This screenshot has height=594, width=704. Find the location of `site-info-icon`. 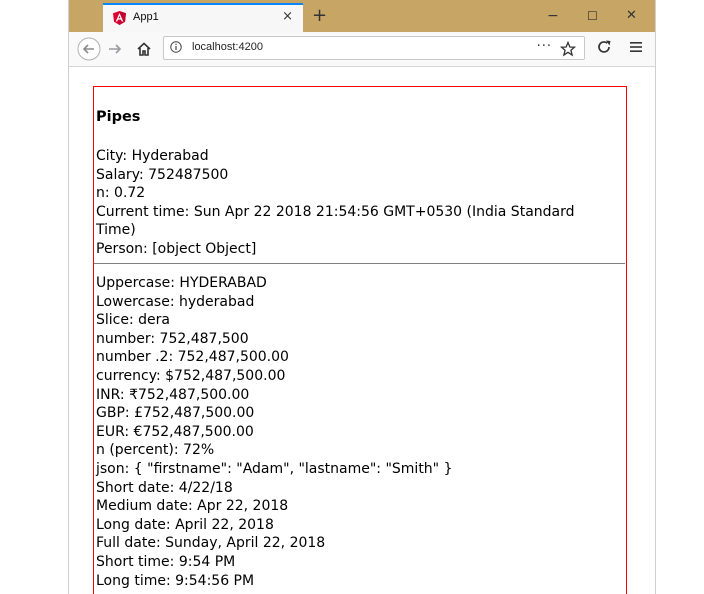

site-info-icon is located at coordinates (176, 47).